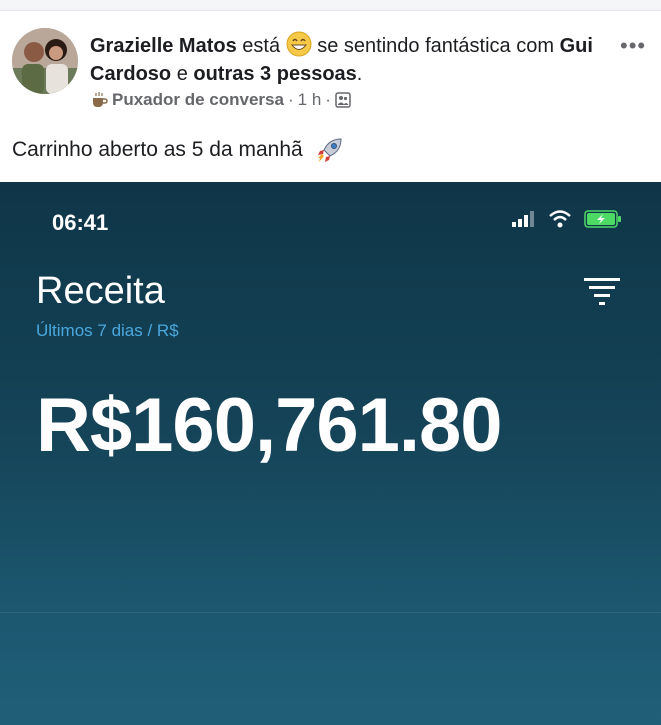  I want to click on post-body: Carrinho aberto as 5 da manhã, so click(178, 150).